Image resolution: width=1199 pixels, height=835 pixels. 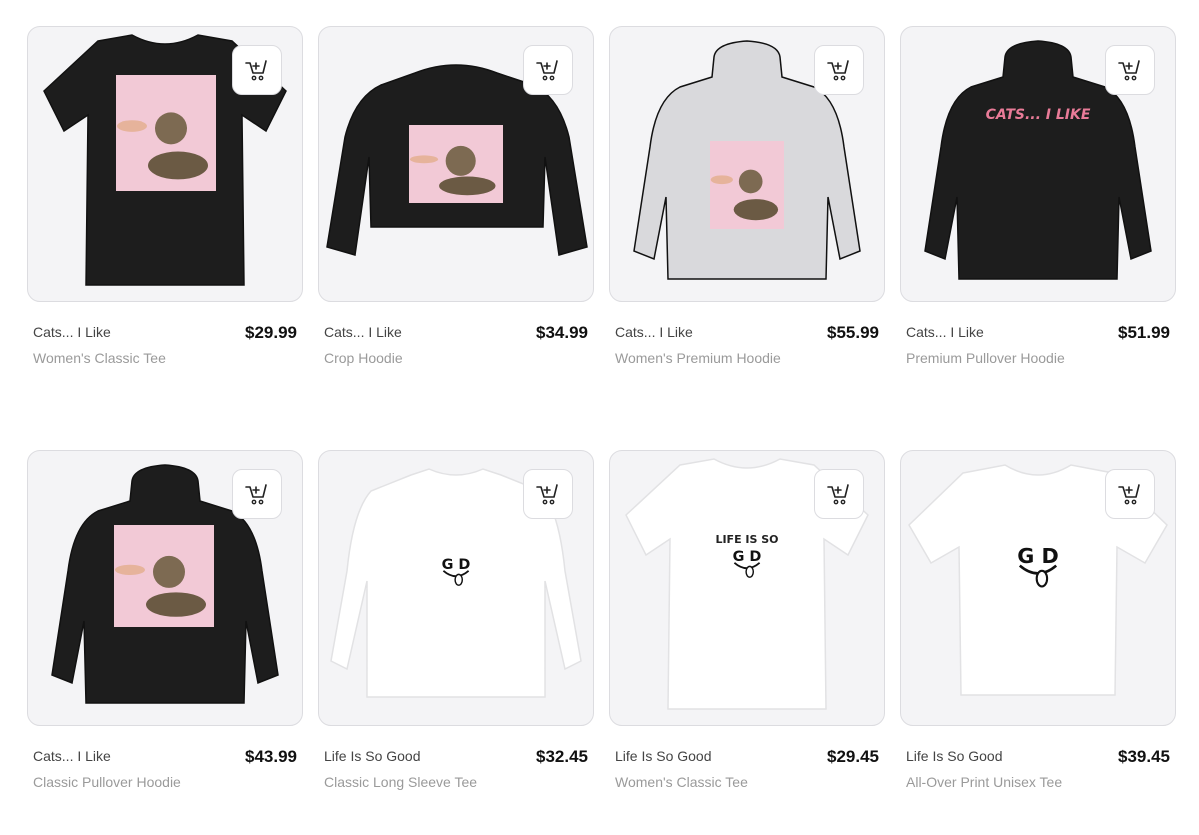 What do you see at coordinates (107, 782) in the screenshot?
I see `product-type: Classic Pullover Hoodie` at bounding box center [107, 782].